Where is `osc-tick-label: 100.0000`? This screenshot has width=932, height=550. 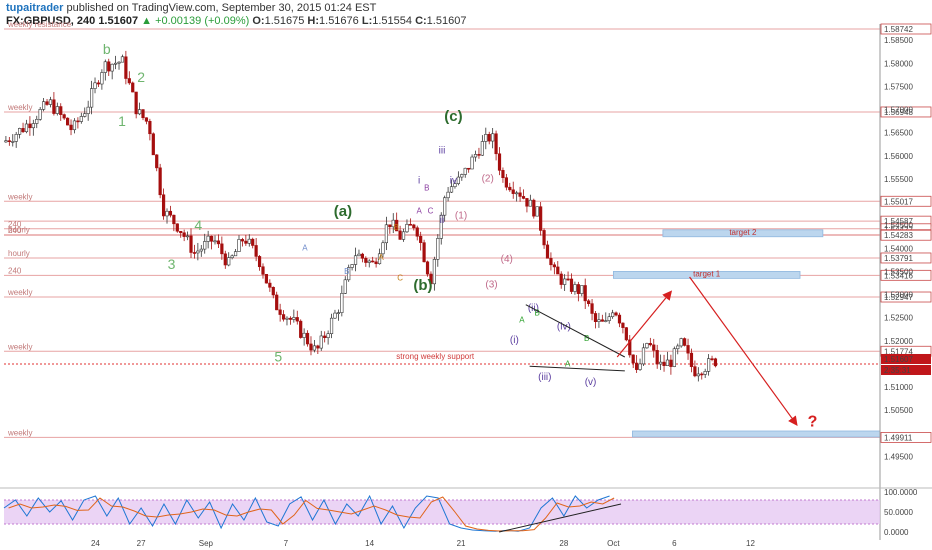 osc-tick-label: 100.0000 is located at coordinates (901, 492).